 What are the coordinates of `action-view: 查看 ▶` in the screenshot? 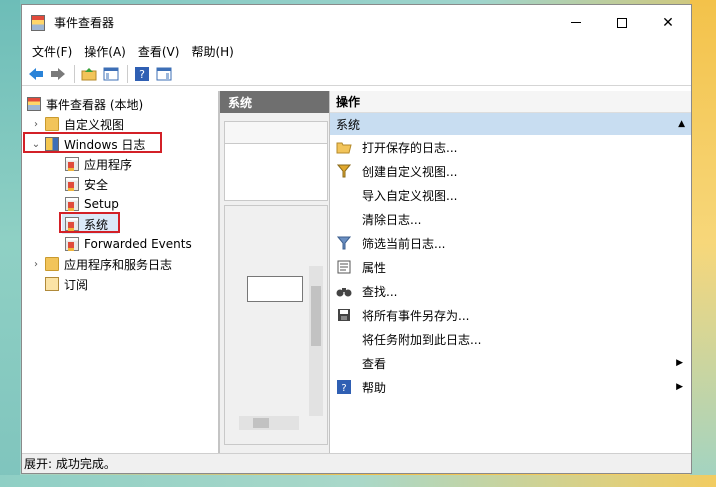 It's located at (510, 363).